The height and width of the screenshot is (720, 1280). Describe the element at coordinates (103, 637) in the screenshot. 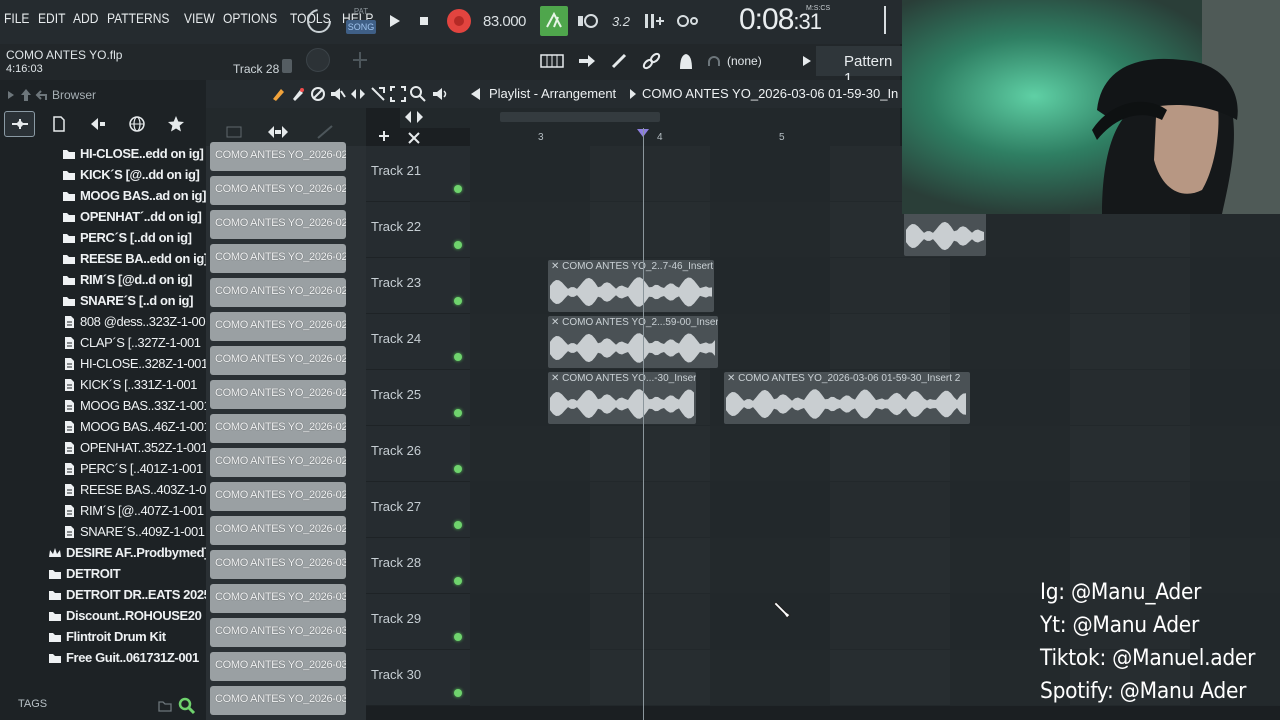

I see `browser-item: Flintroit Drum Kit` at that location.